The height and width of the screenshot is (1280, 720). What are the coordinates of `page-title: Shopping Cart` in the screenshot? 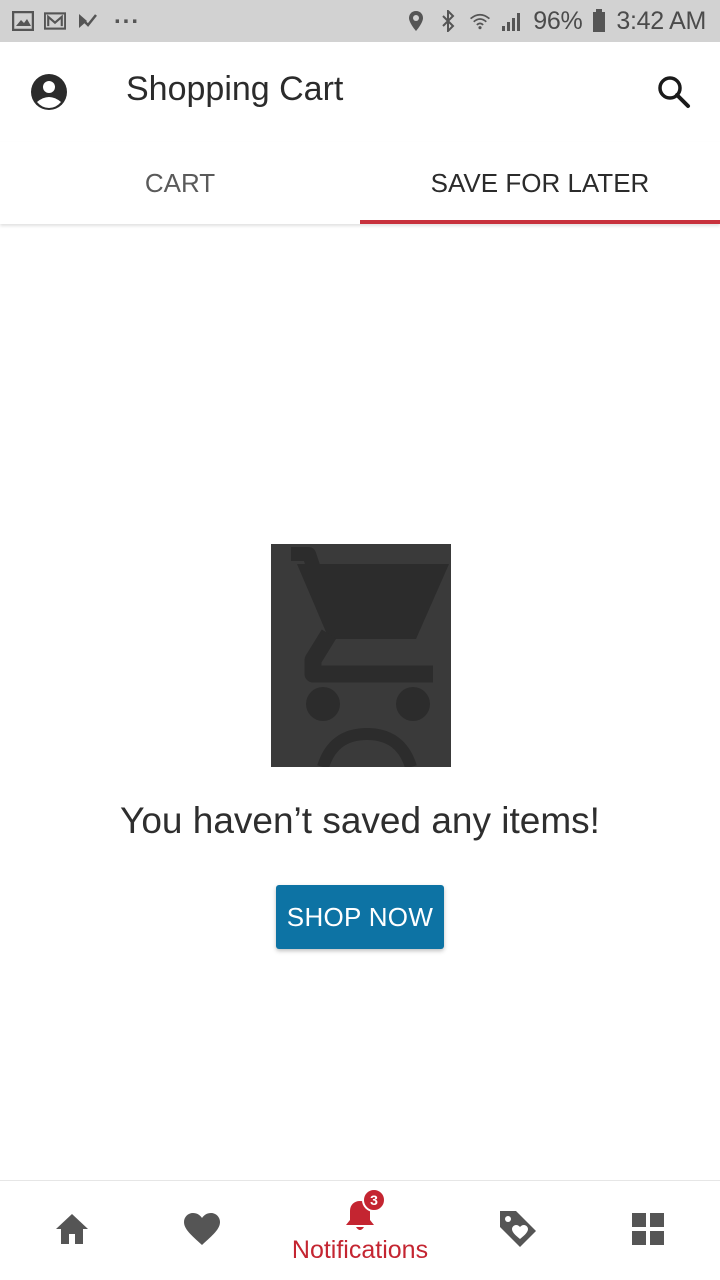 It's located at (235, 89).